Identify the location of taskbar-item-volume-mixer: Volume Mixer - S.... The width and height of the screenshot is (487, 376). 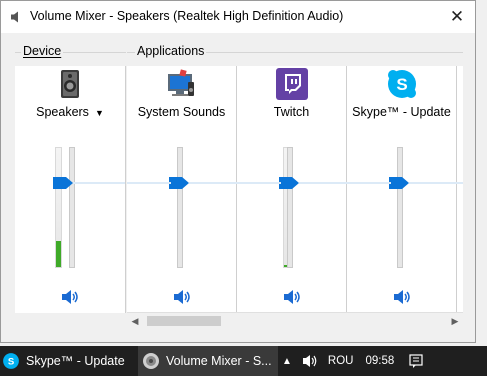
(208, 361).